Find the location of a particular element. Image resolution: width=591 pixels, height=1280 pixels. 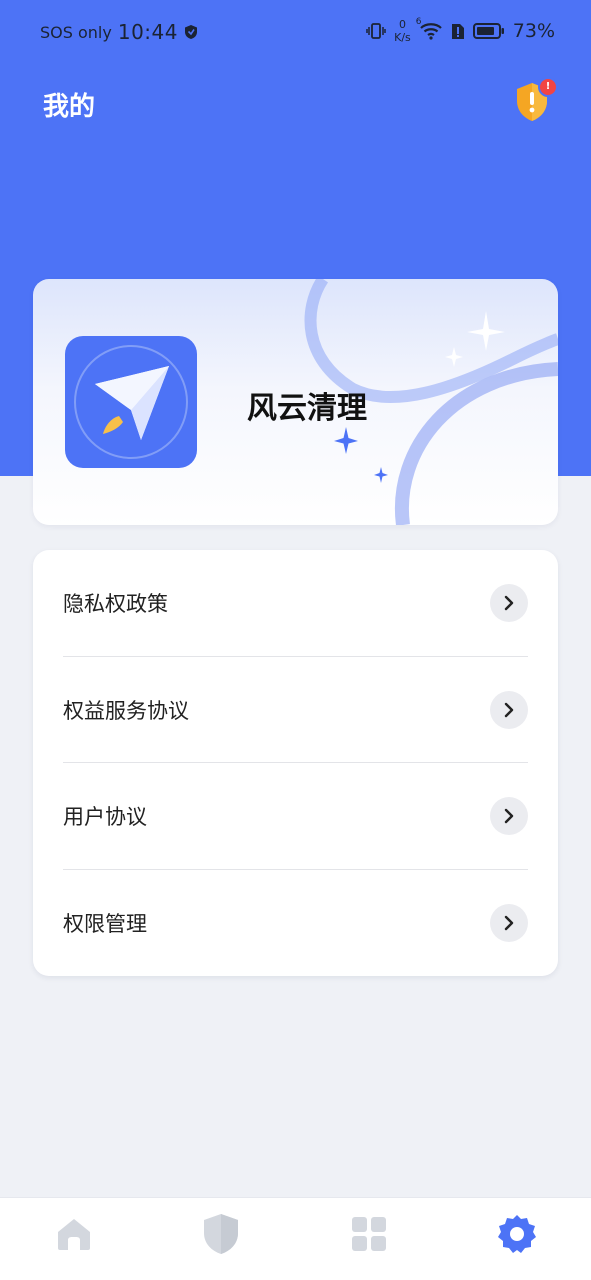

sim-alert-icon is located at coordinates (458, 31).